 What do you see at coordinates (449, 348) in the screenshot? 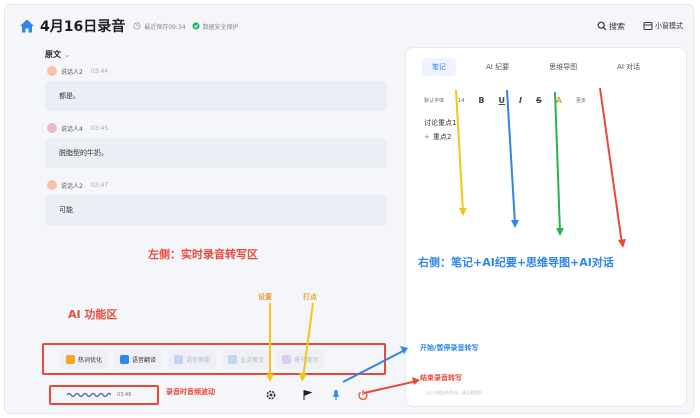
I see `annotation-start-pause: 开始/暂停录音转写` at bounding box center [449, 348].